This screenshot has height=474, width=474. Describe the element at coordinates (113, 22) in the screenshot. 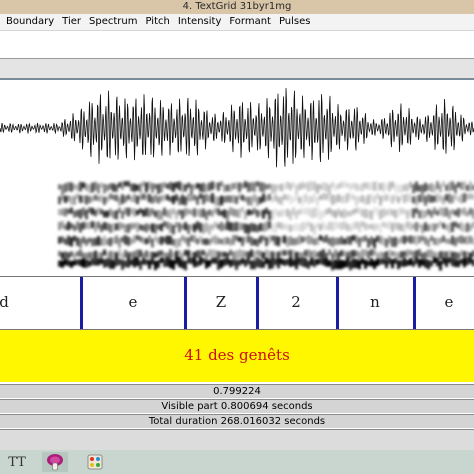

I see `menu-spectrum: Spectrum` at that location.